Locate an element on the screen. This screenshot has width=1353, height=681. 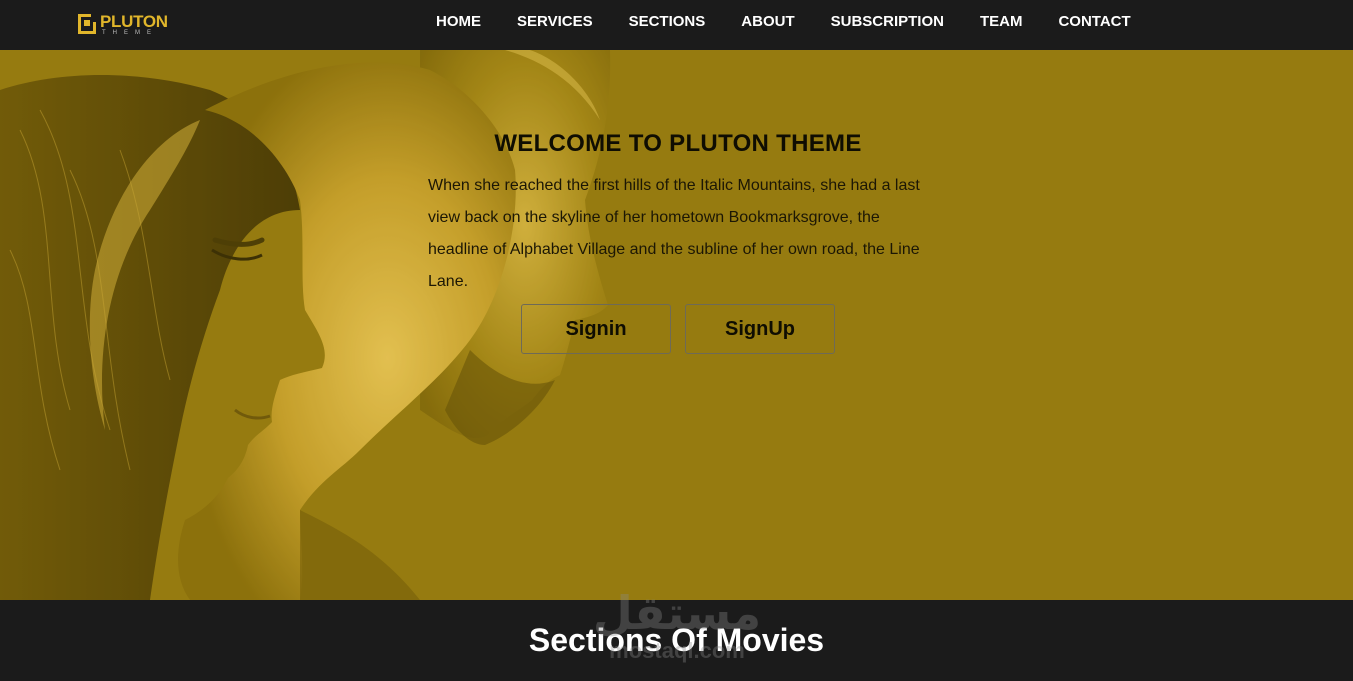
nav-link-about: ABOUT is located at coordinates (767, 22).